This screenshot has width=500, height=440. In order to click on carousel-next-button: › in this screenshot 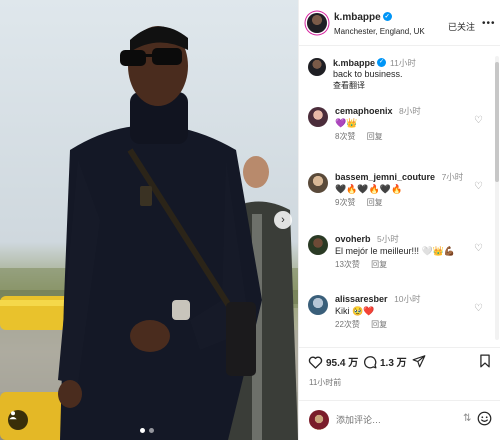, I will do `click(283, 220)`.